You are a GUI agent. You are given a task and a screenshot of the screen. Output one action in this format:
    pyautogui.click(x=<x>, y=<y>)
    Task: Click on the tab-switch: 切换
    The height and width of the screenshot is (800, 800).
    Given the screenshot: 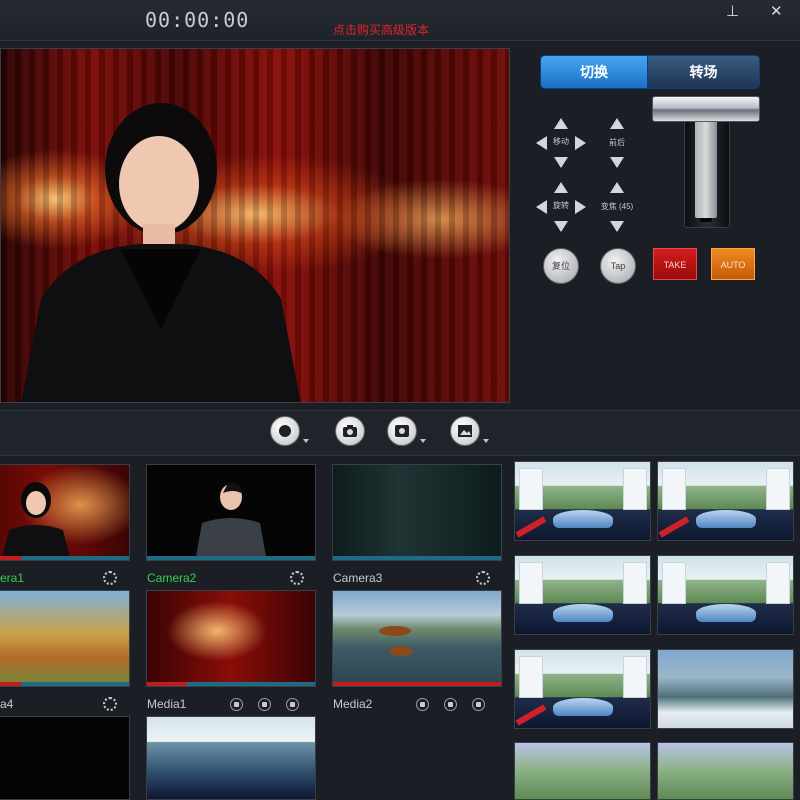 What is the action you would take?
    pyautogui.click(x=594, y=72)
    